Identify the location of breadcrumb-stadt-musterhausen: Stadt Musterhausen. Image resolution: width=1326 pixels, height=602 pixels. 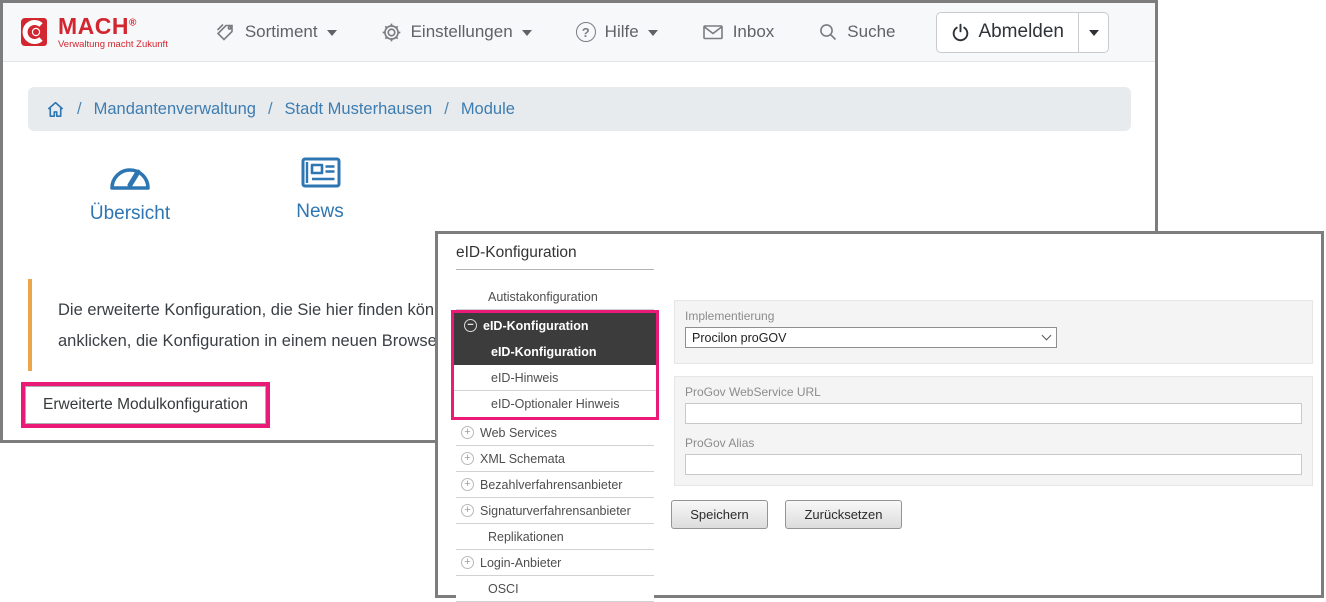
(359, 109).